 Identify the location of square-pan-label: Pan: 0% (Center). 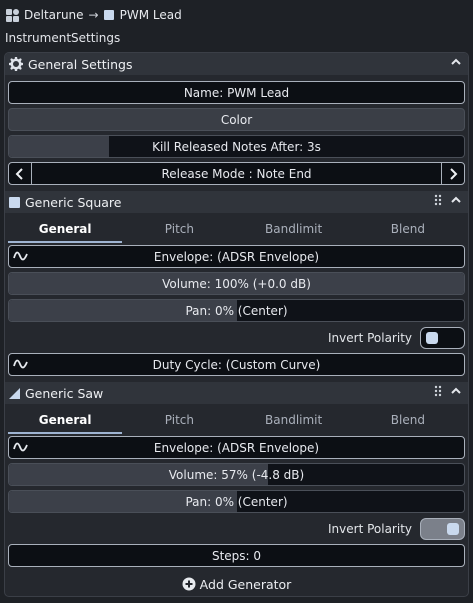
(236, 310).